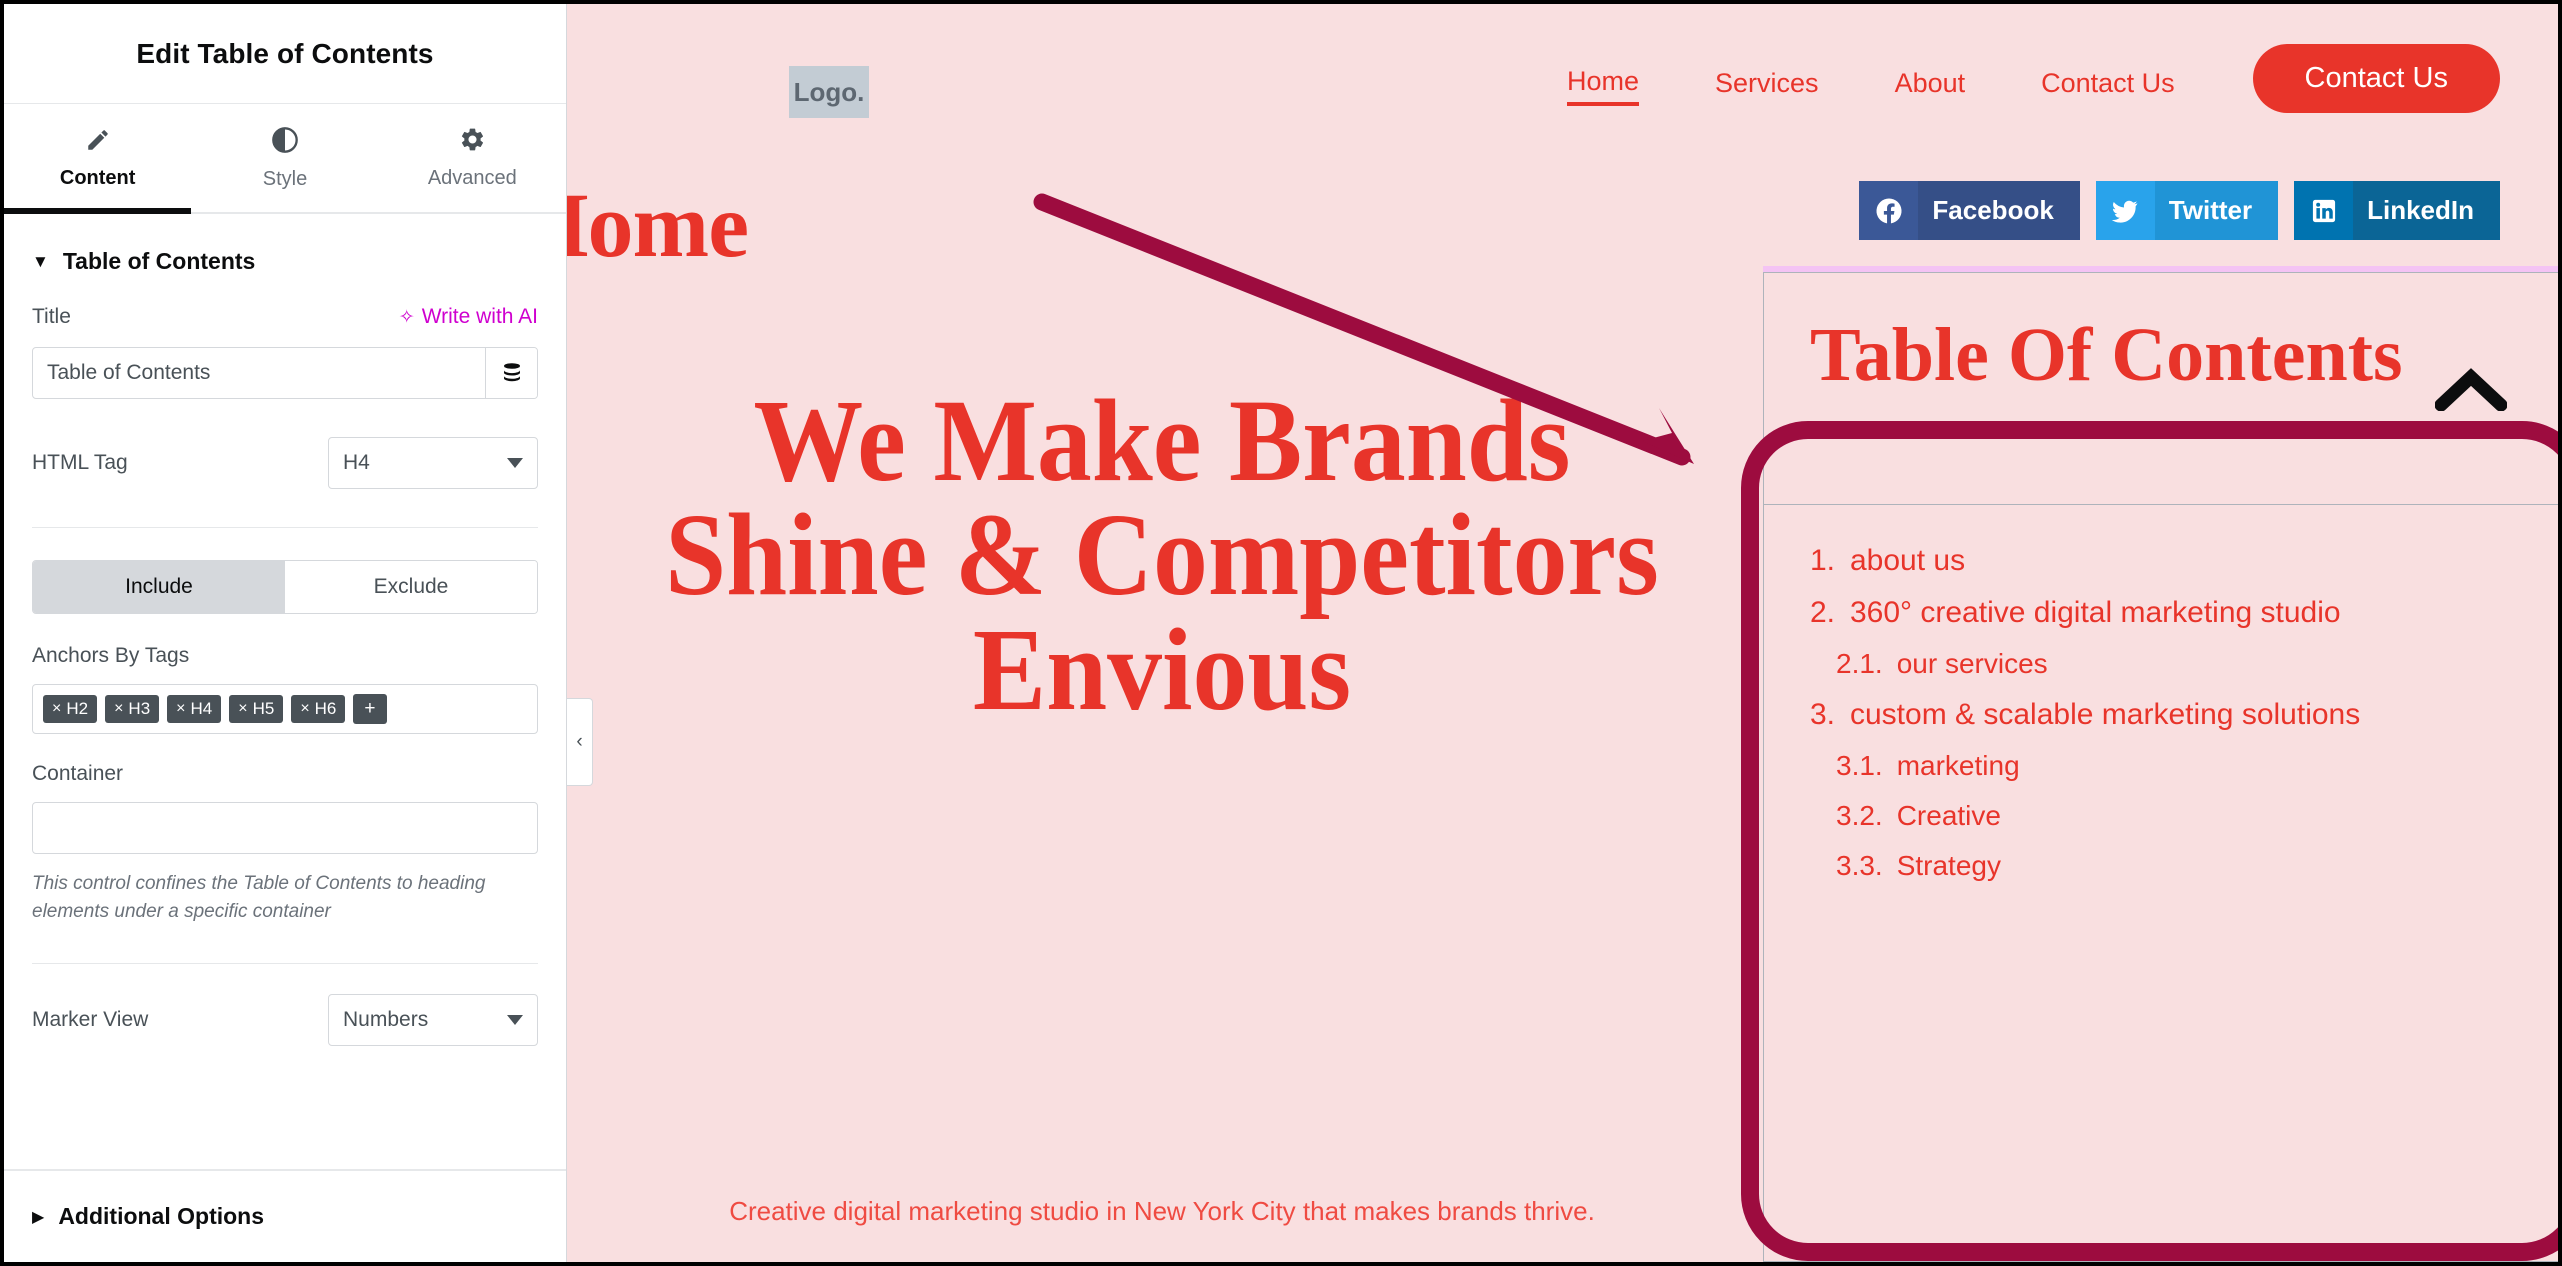 This screenshot has height=1266, width=2562. What do you see at coordinates (285, 259) in the screenshot?
I see `section-table-of-contents: ▼ Table of Contents` at bounding box center [285, 259].